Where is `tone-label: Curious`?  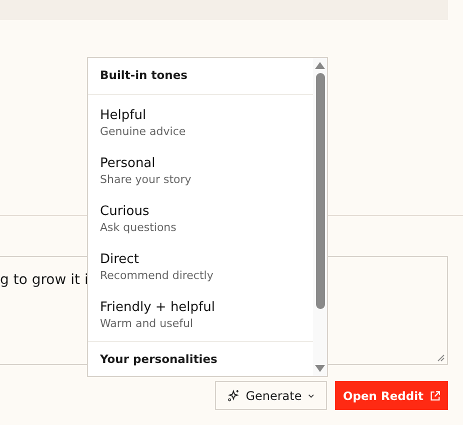 tone-label: Curious is located at coordinates (125, 211).